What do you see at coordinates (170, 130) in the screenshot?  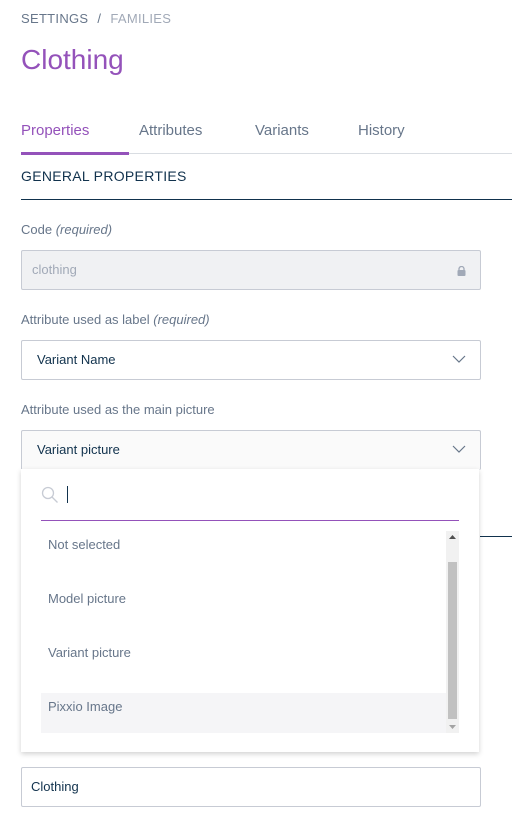 I see `tab-attributes: Attributes` at bounding box center [170, 130].